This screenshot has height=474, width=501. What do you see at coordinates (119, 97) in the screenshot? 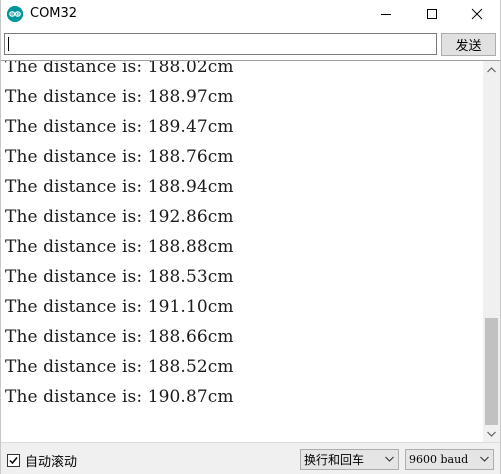
I see `output-line: The distance is: 188.97cm` at bounding box center [119, 97].